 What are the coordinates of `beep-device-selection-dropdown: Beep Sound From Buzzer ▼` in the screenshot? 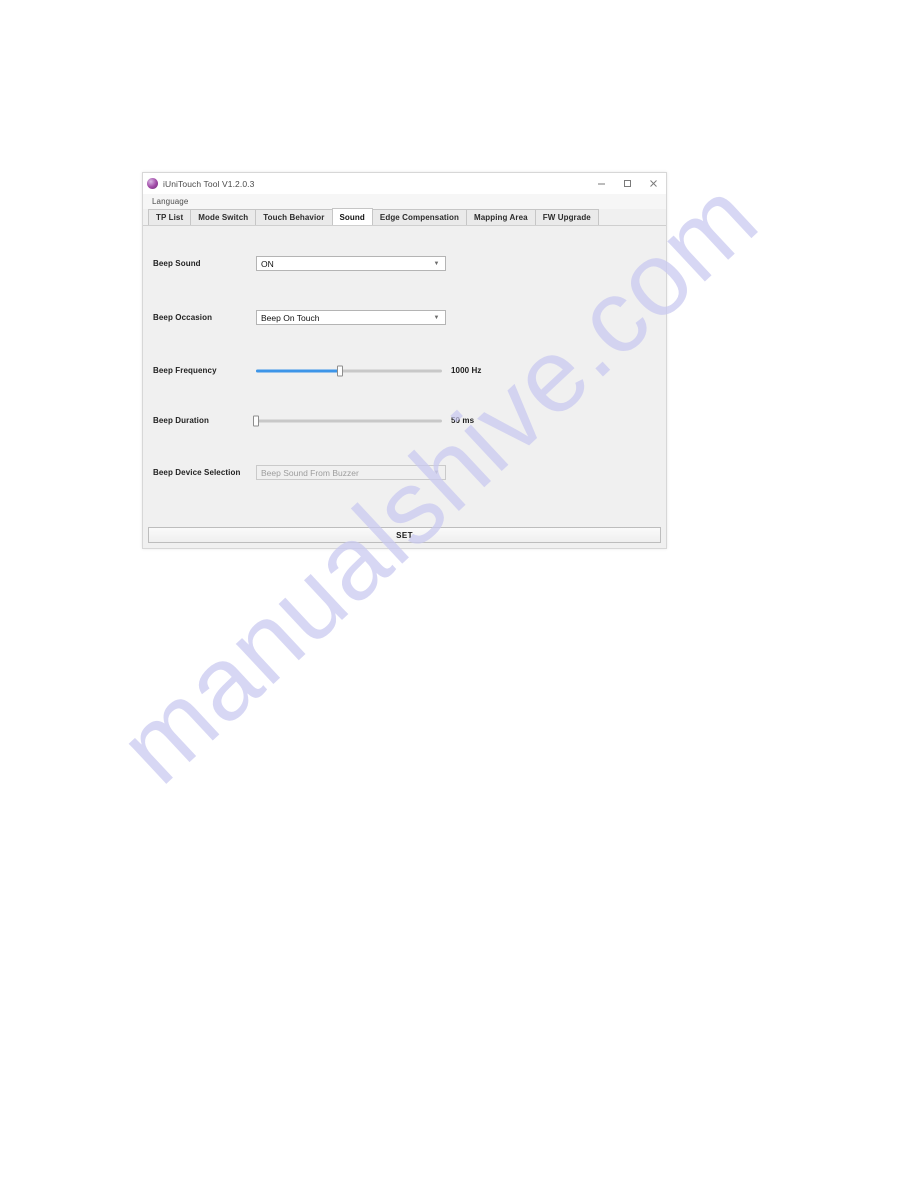 It's located at (351, 472).